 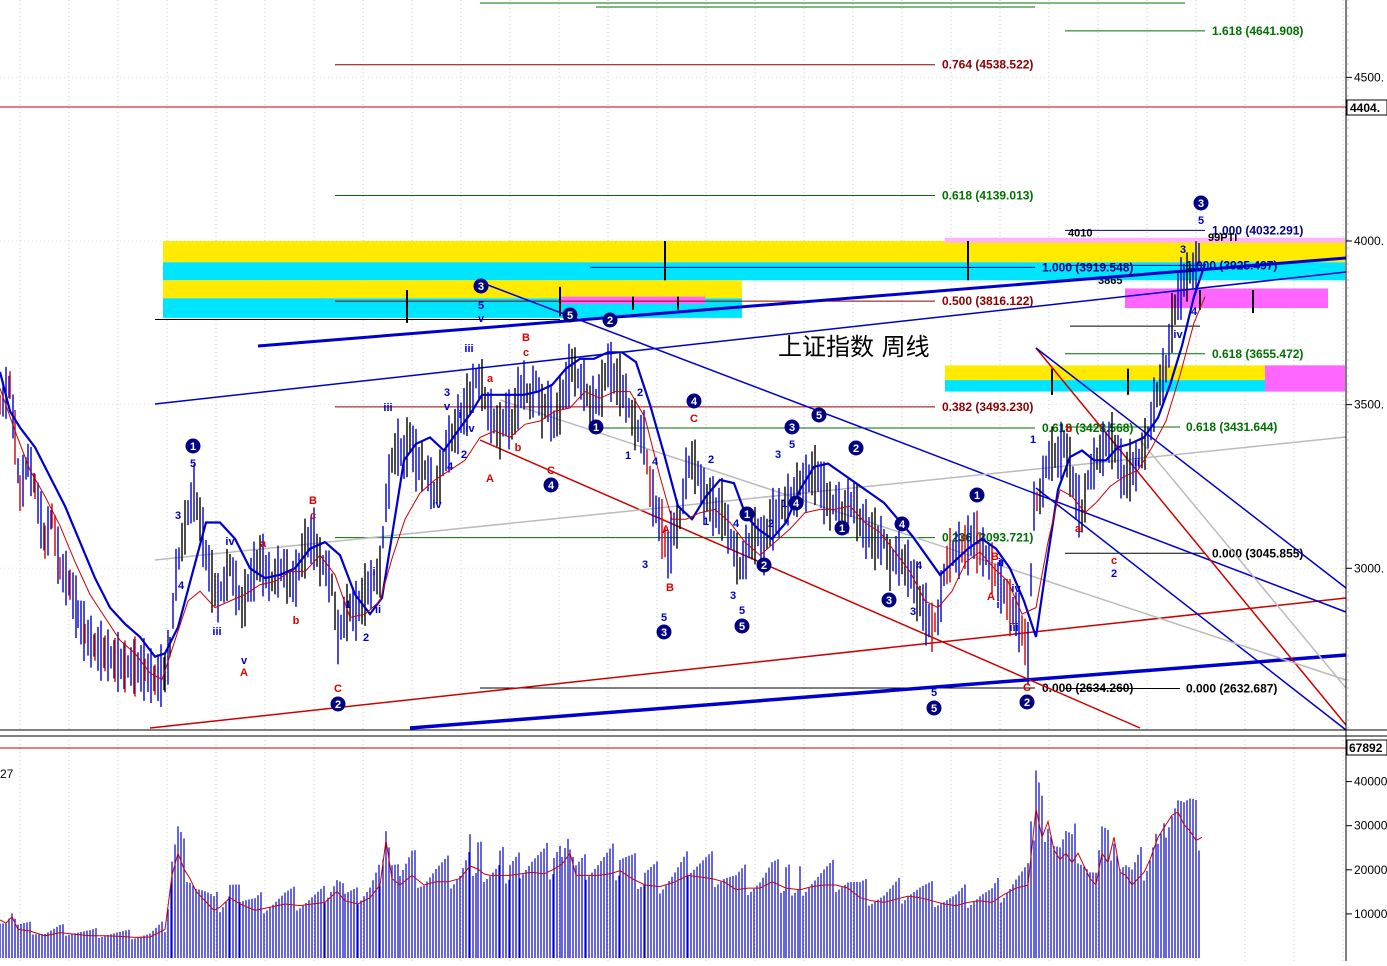 What do you see at coordinates (1369, 568) in the screenshot?
I see `price-tick-label: 3000.` at bounding box center [1369, 568].